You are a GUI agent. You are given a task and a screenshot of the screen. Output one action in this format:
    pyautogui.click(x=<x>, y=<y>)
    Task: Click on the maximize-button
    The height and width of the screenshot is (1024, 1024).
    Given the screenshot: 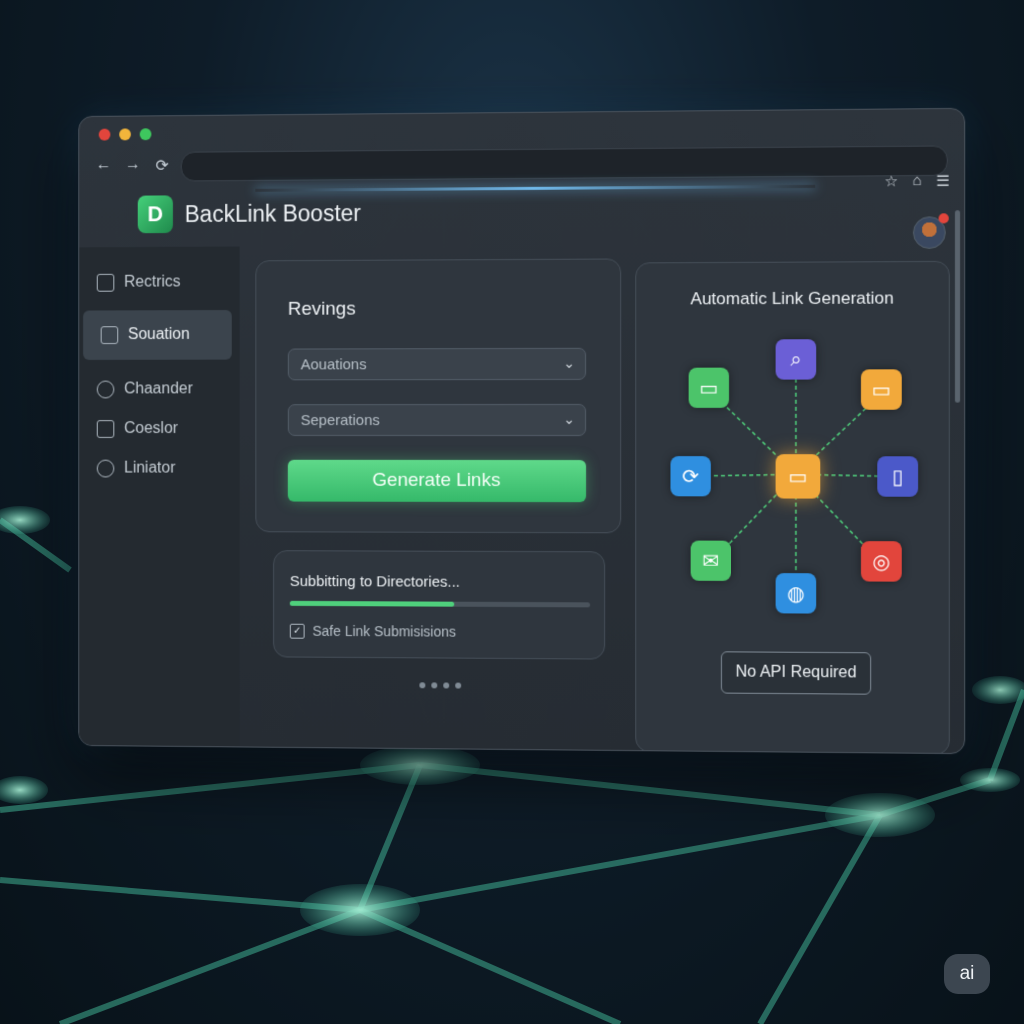 What is the action you would take?
    pyautogui.click(x=145, y=134)
    